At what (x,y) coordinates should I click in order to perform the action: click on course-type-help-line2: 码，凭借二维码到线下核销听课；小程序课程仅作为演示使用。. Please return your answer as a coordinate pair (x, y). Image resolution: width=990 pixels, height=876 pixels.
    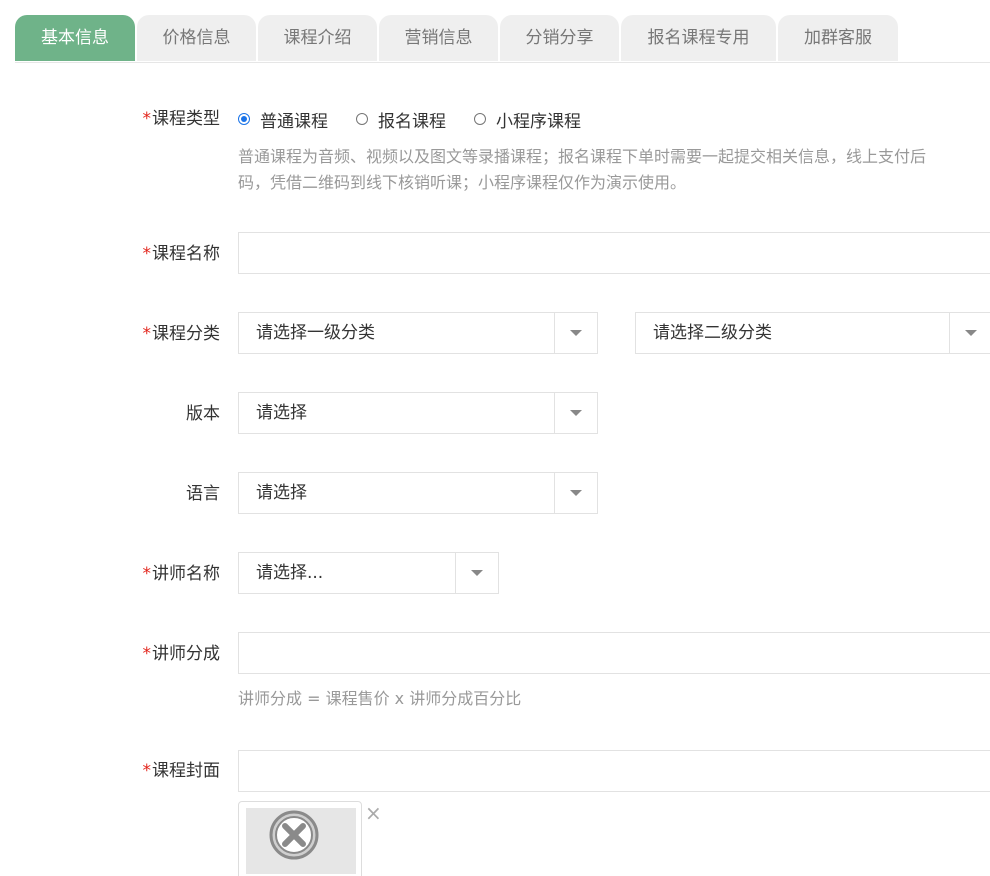
    Looking at the image, I should click on (462, 182).